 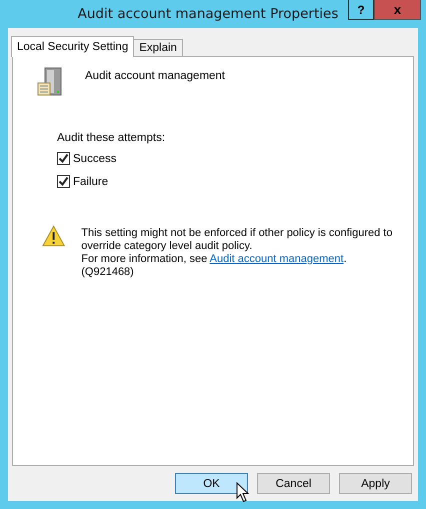 I want to click on policy-link: Audit account management, so click(x=277, y=259).